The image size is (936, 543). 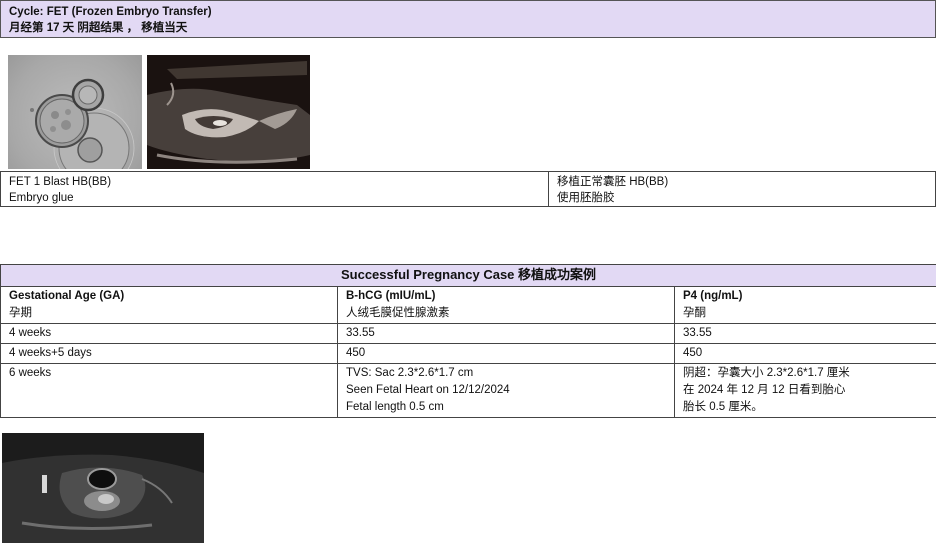 What do you see at coordinates (169, 353) in the screenshot?
I see `cell-ga: 4 weeks+5 days` at bounding box center [169, 353].